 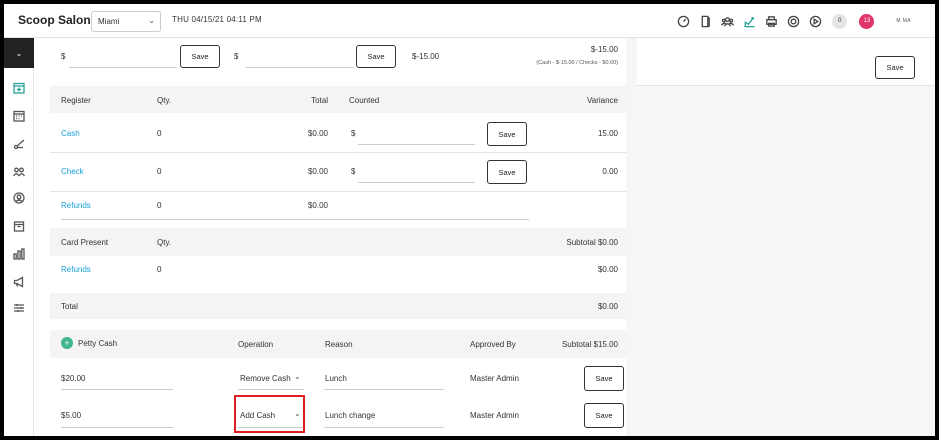 I want to click on total-row: Total $0.00, so click(x=338, y=306).